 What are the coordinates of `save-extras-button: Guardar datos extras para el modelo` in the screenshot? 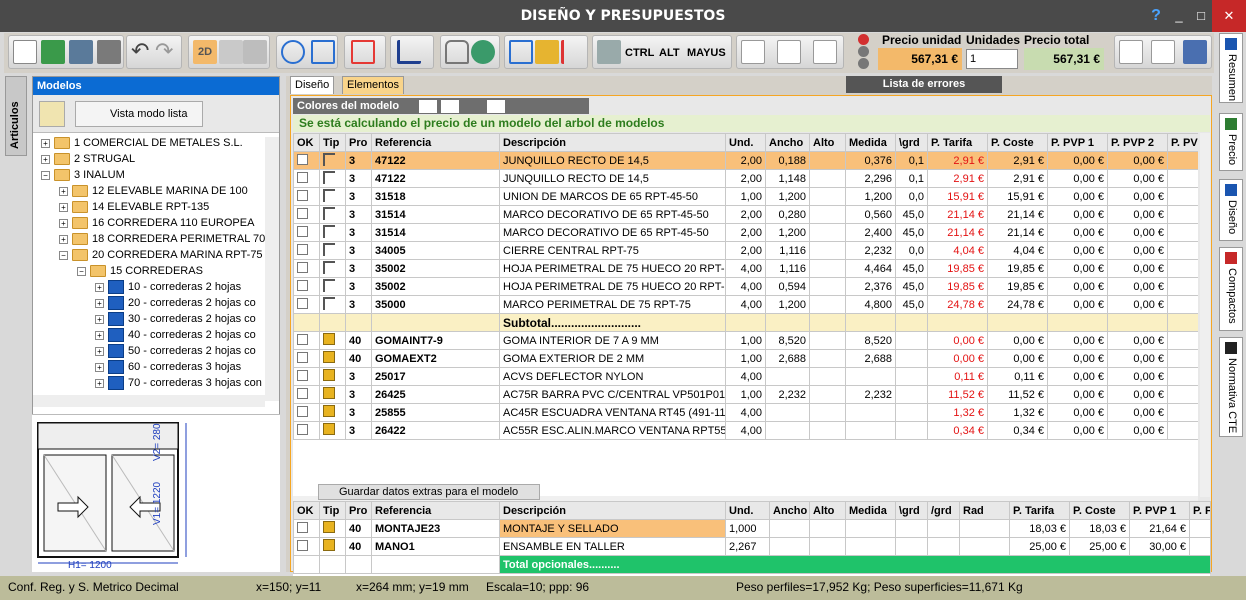 It's located at (429, 492).